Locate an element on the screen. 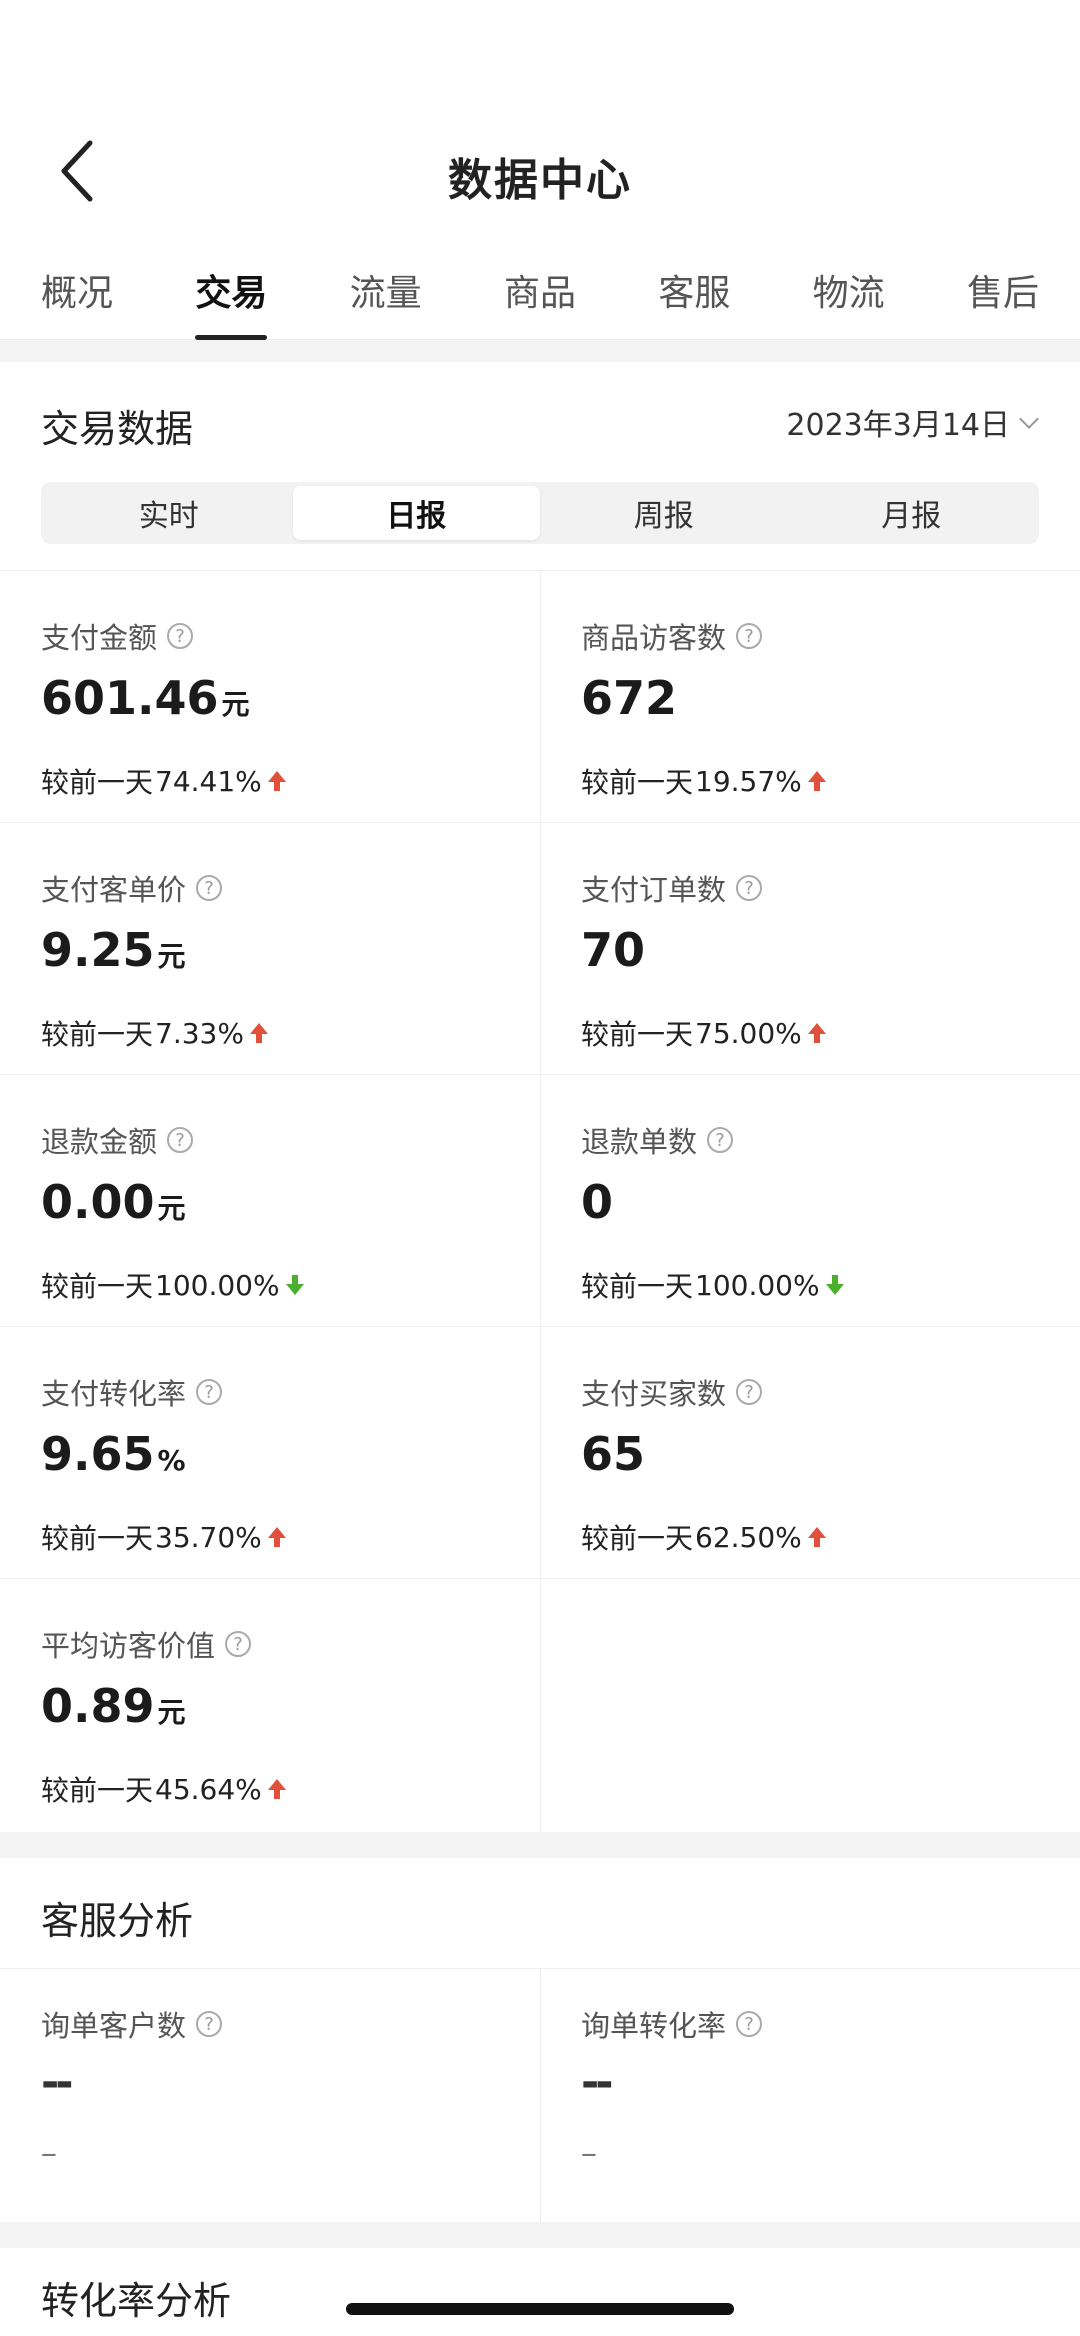  metric-value-wrap: 9.25 元 is located at coordinates (113, 950).